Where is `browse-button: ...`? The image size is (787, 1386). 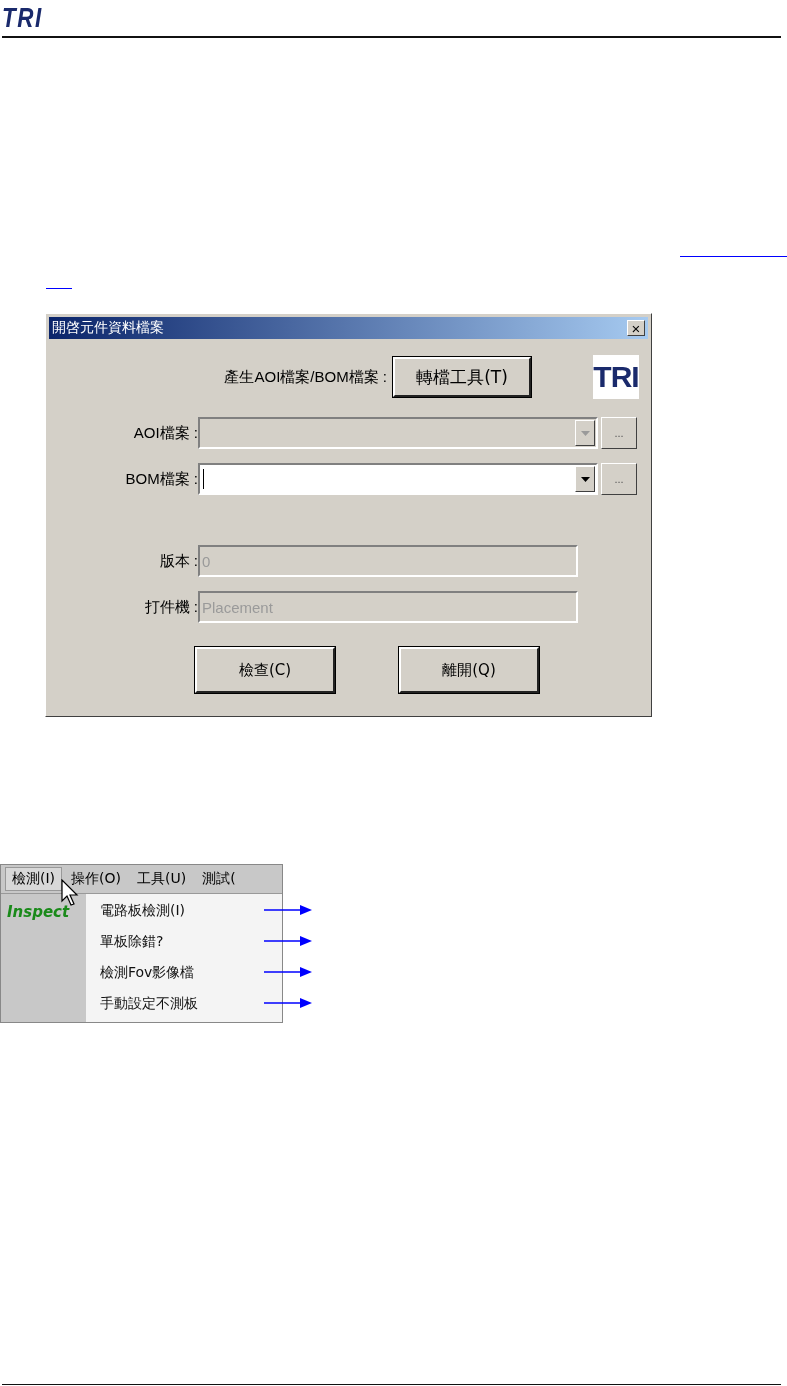
browse-button: ... is located at coordinates (619, 479).